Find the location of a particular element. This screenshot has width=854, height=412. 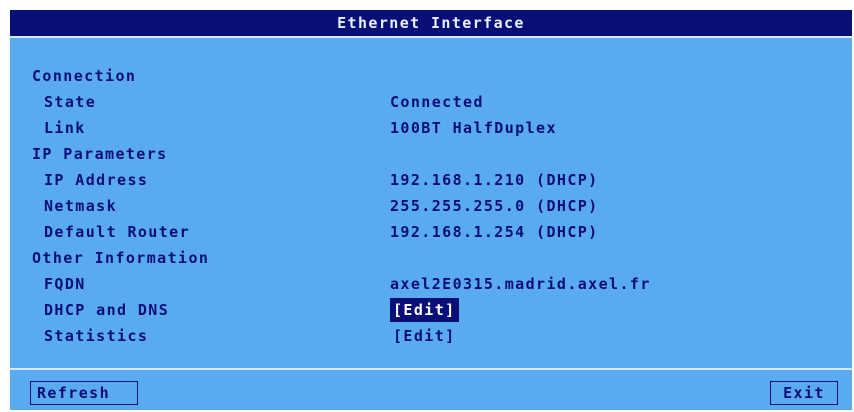

default-router-label: Default Router is located at coordinates (117, 232).